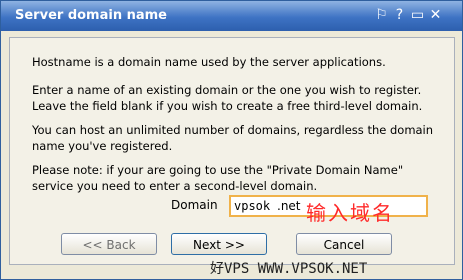  Describe the element at coordinates (344, 244) in the screenshot. I see `cancel-button: Cancel` at that location.